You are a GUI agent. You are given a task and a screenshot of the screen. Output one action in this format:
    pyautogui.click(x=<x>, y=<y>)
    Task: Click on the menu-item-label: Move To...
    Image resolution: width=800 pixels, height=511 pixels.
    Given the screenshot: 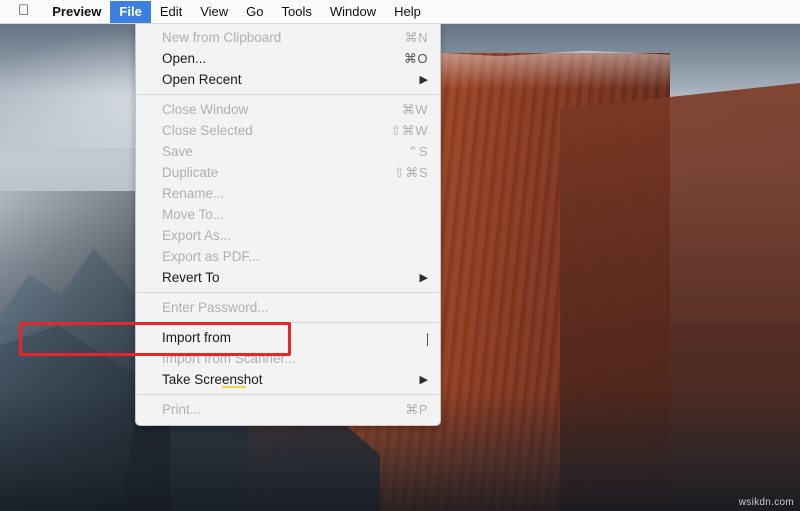 What is the action you would take?
    pyautogui.click(x=193, y=214)
    